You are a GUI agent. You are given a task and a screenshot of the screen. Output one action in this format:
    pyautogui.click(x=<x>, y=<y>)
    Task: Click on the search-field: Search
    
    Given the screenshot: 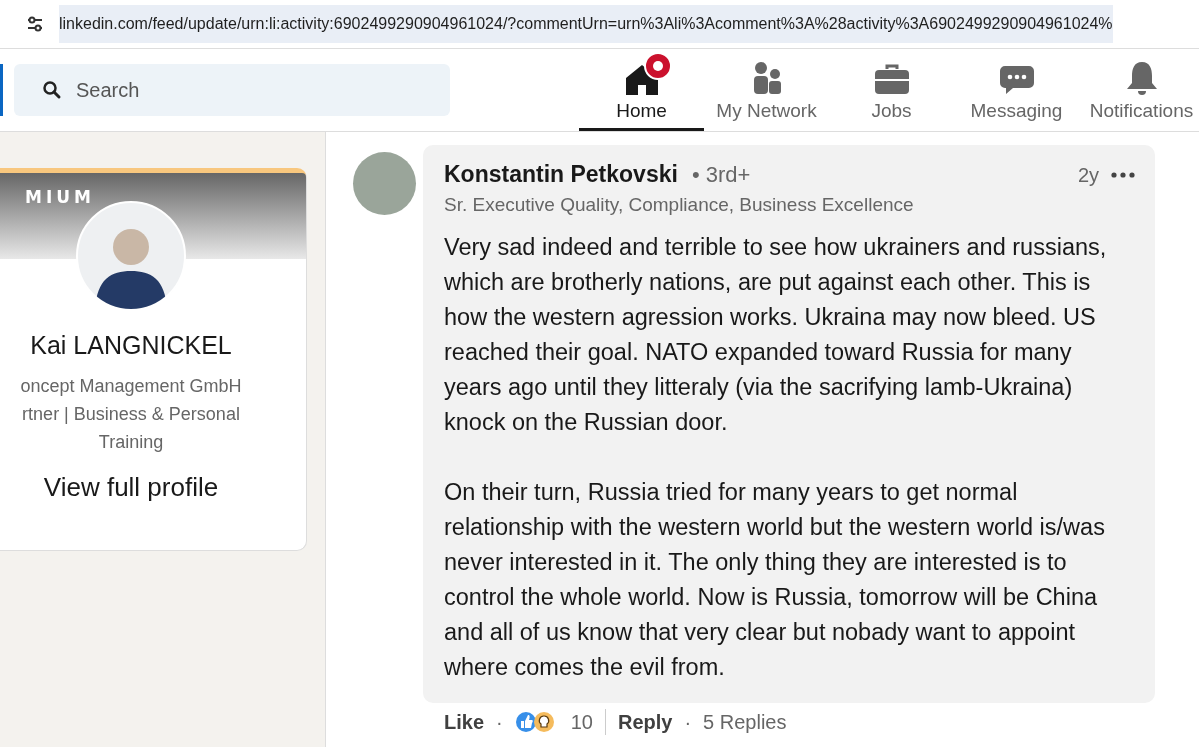 What is the action you would take?
    pyautogui.click(x=232, y=90)
    